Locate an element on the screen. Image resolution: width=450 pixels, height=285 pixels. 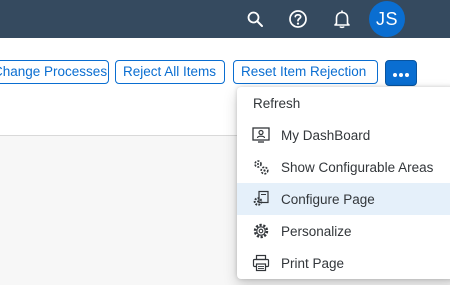
menu-item-label: Print Page is located at coordinates (313, 263).